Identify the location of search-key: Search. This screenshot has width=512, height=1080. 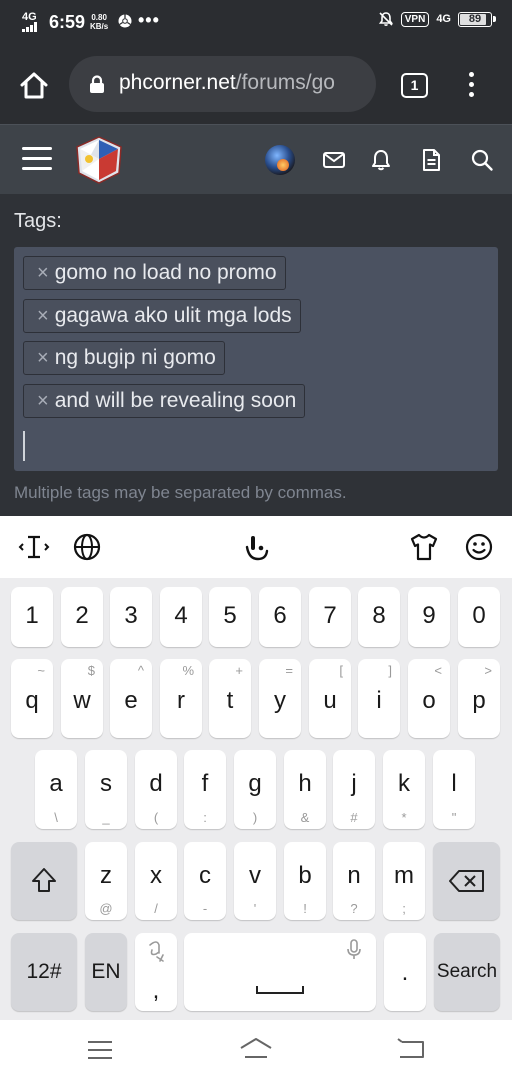
(467, 972).